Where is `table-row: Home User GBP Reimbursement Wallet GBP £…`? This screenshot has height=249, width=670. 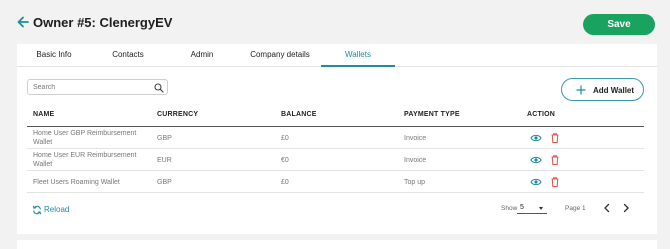 table-row: Home User GBP Reimbursement Wallet GBP £… is located at coordinates (335, 138).